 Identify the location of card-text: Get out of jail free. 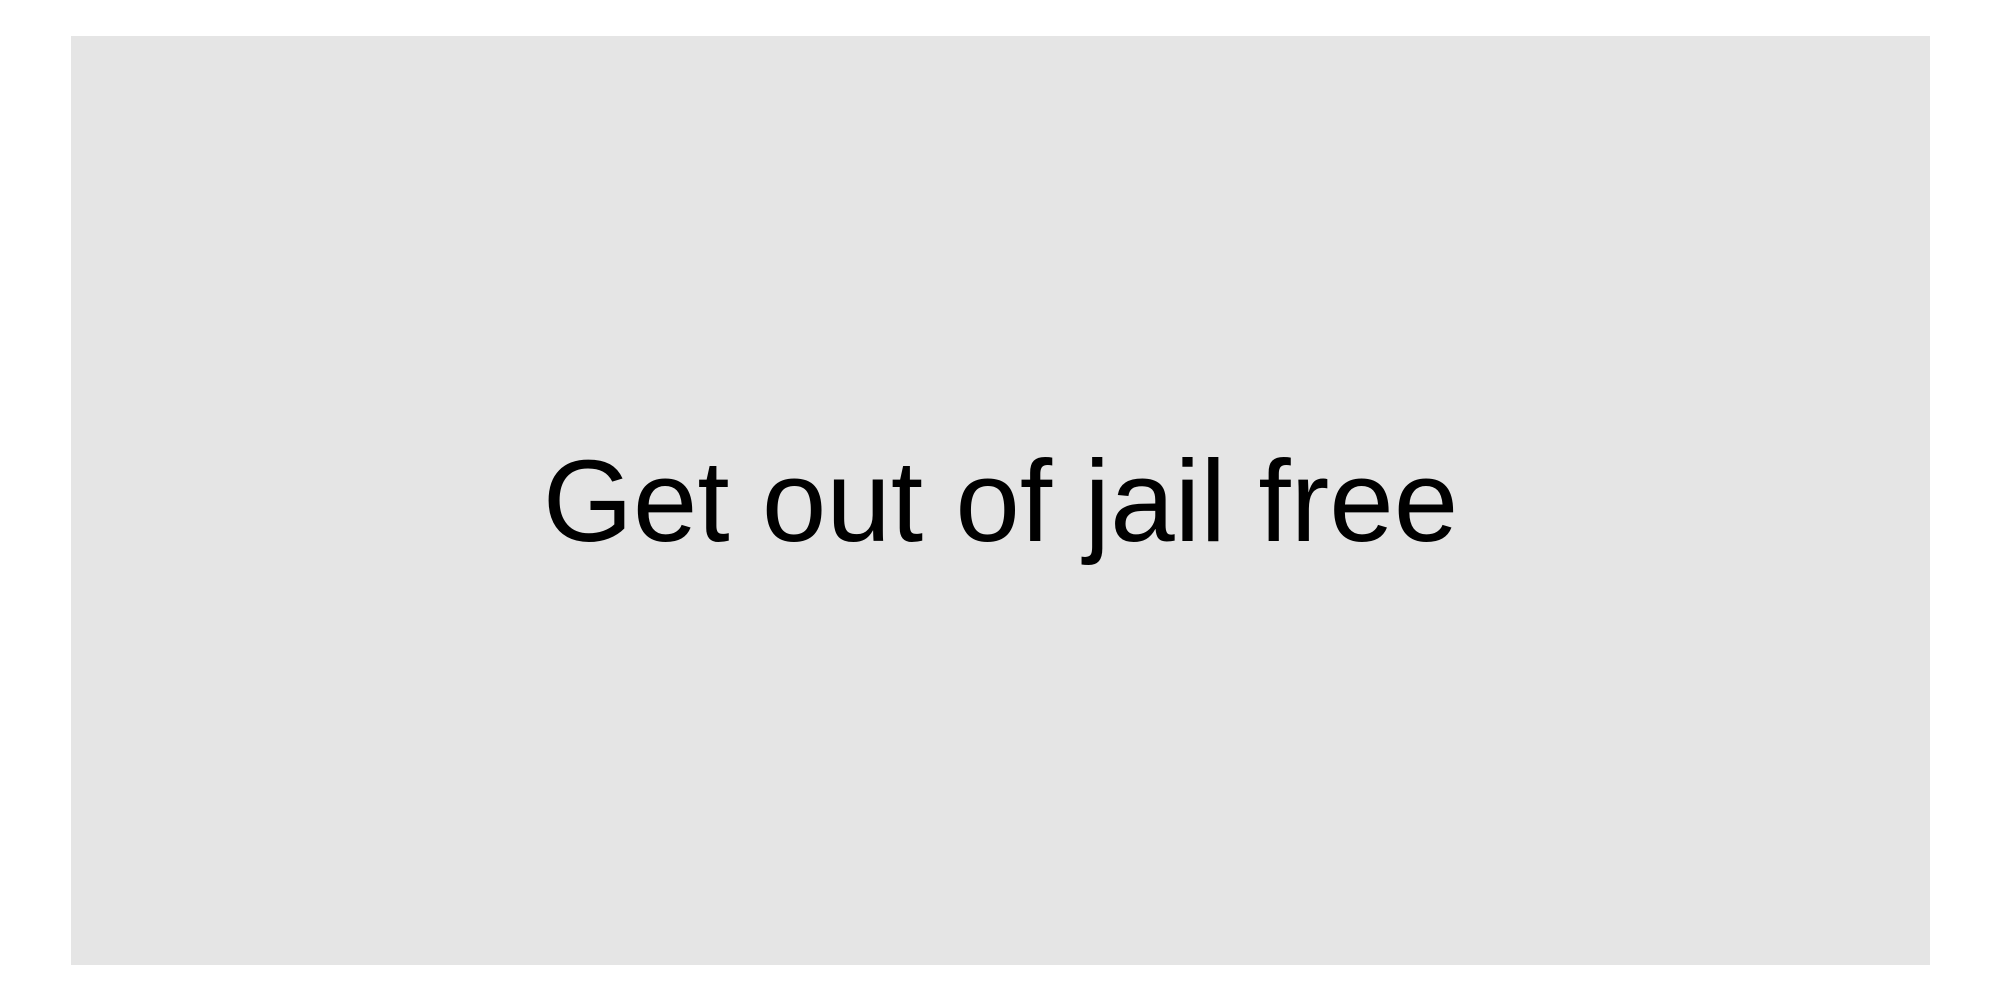
(1000, 500).